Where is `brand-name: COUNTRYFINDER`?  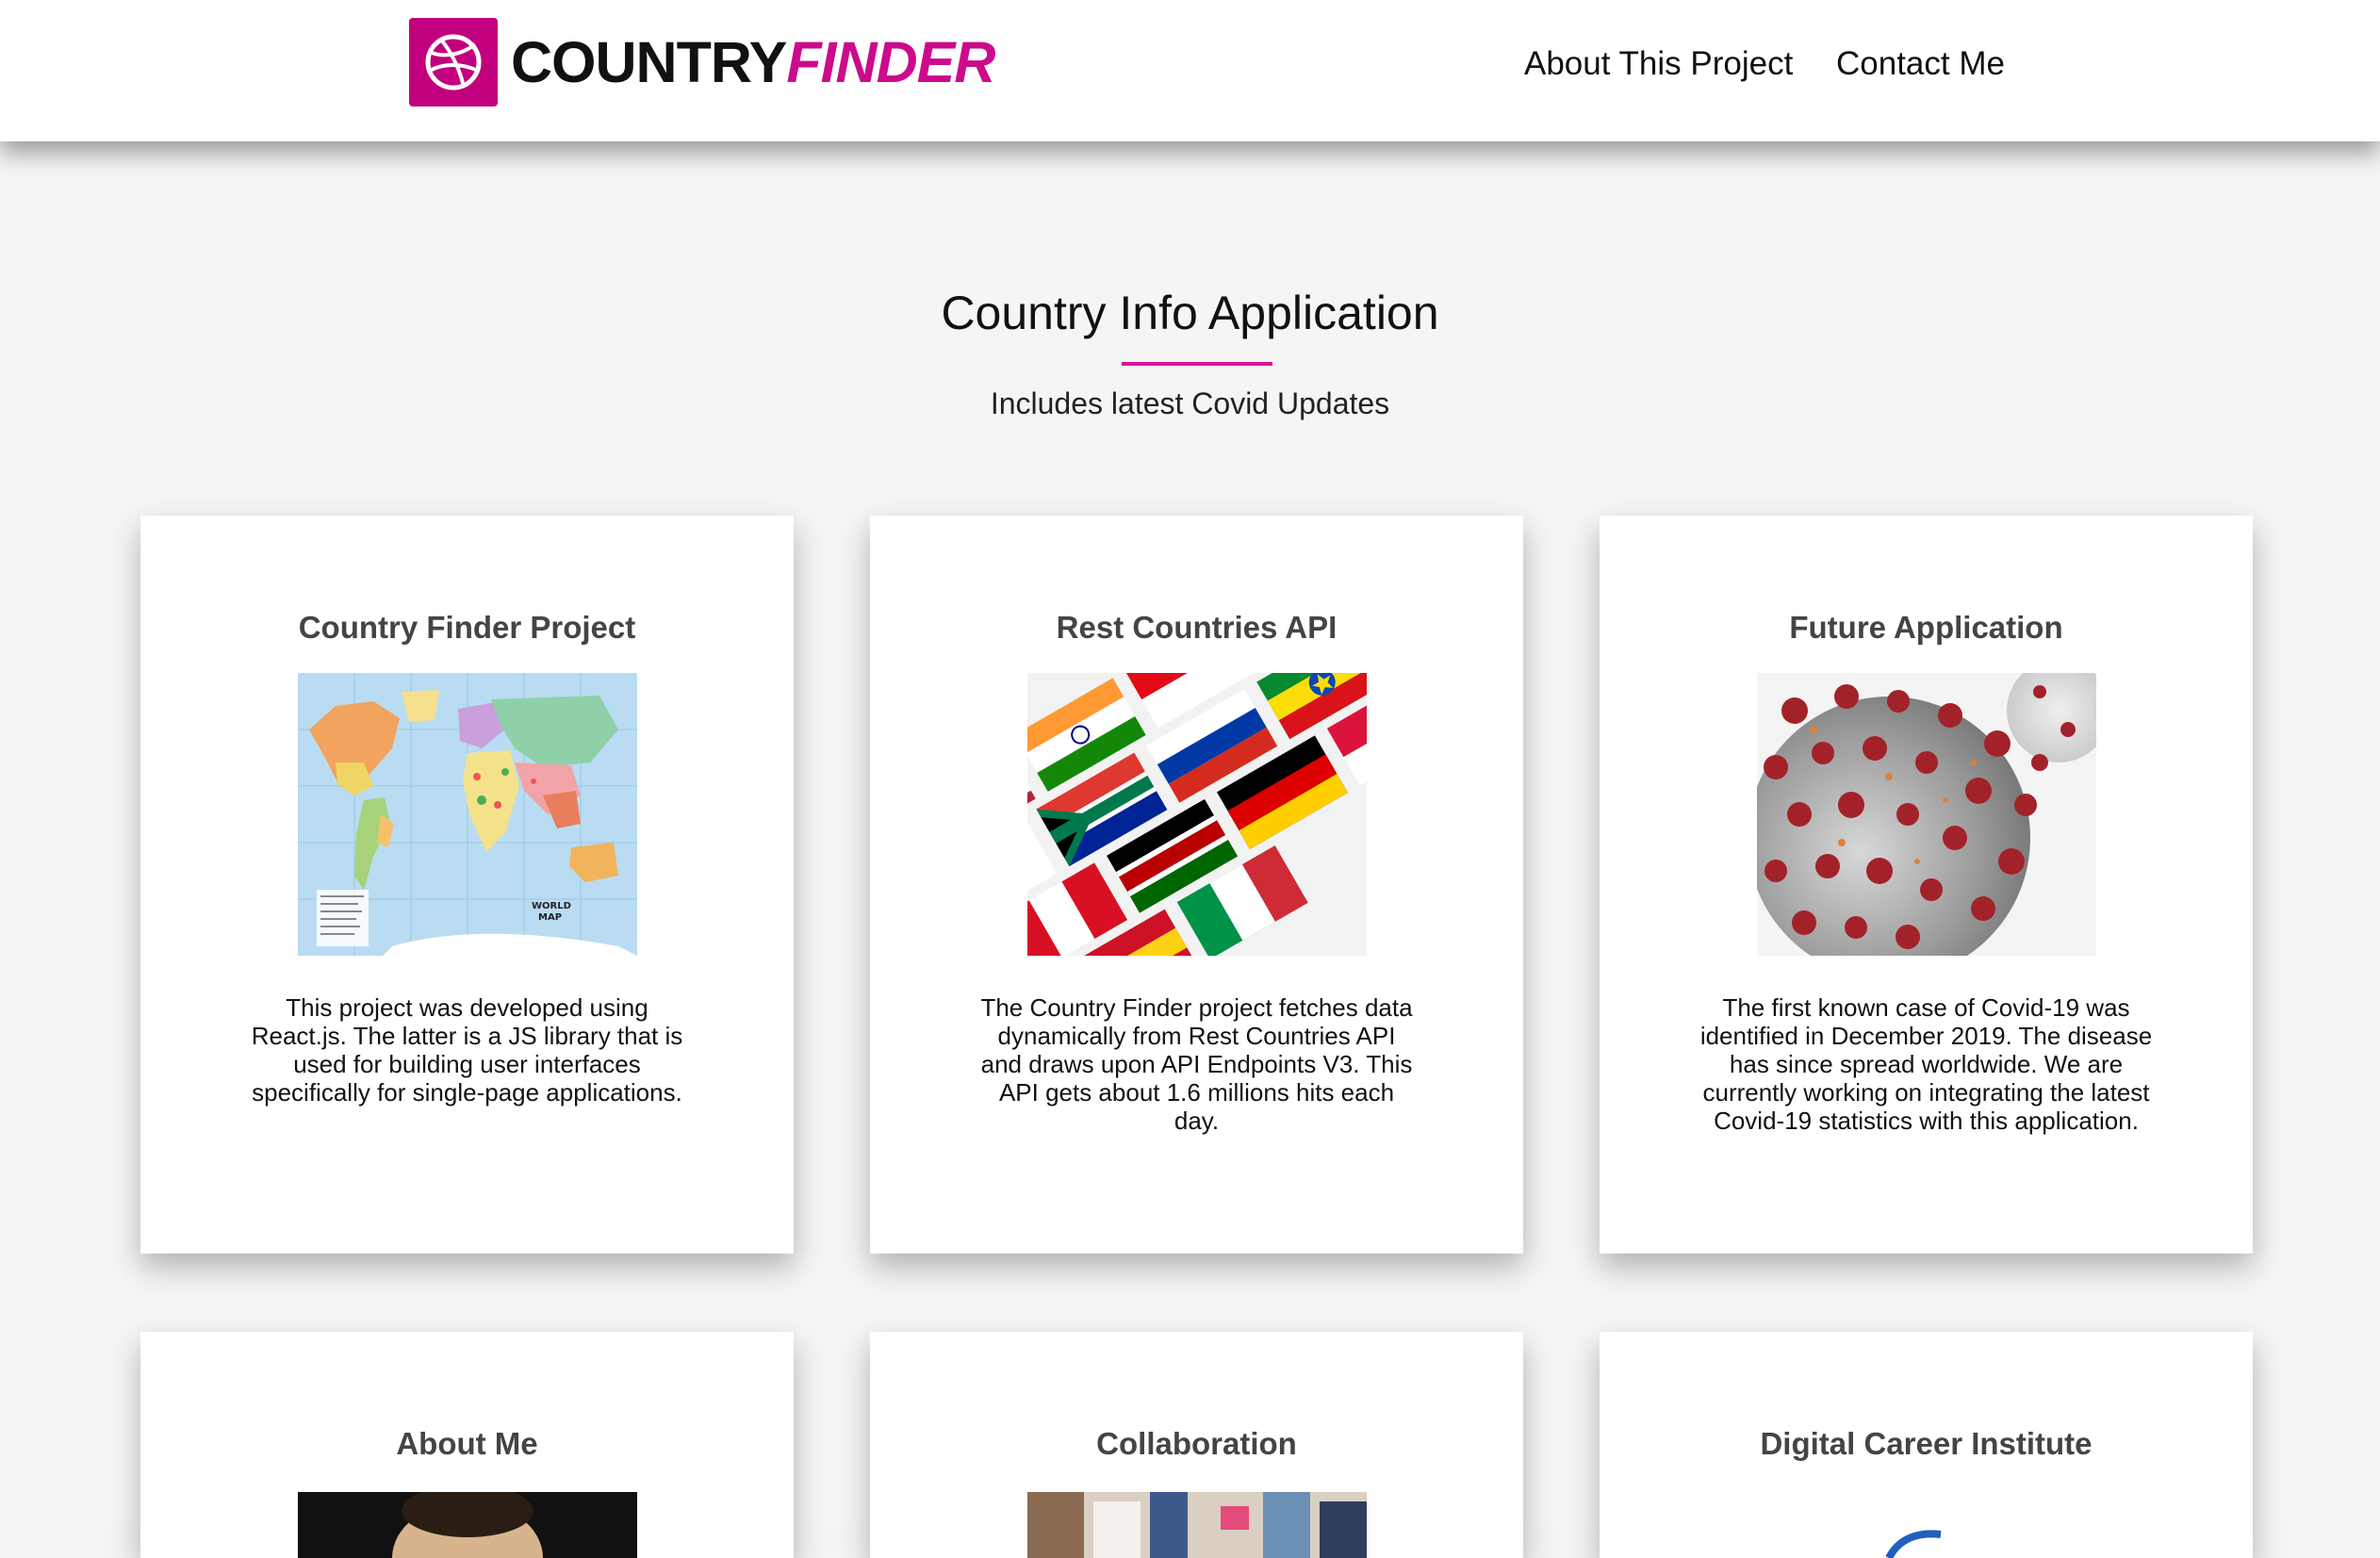 brand-name: COUNTRYFINDER is located at coordinates (753, 62).